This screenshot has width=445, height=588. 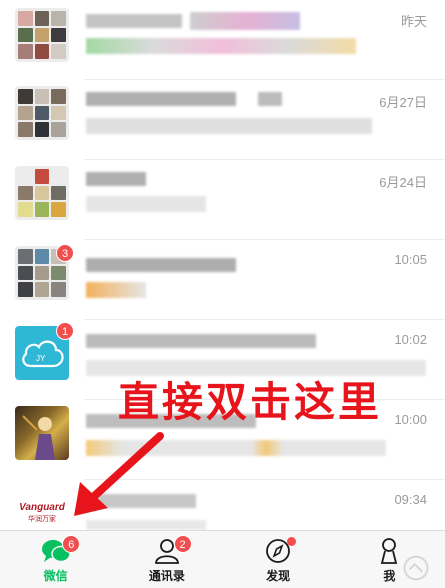 I want to click on tab-label: 发现, so click(x=278, y=576).